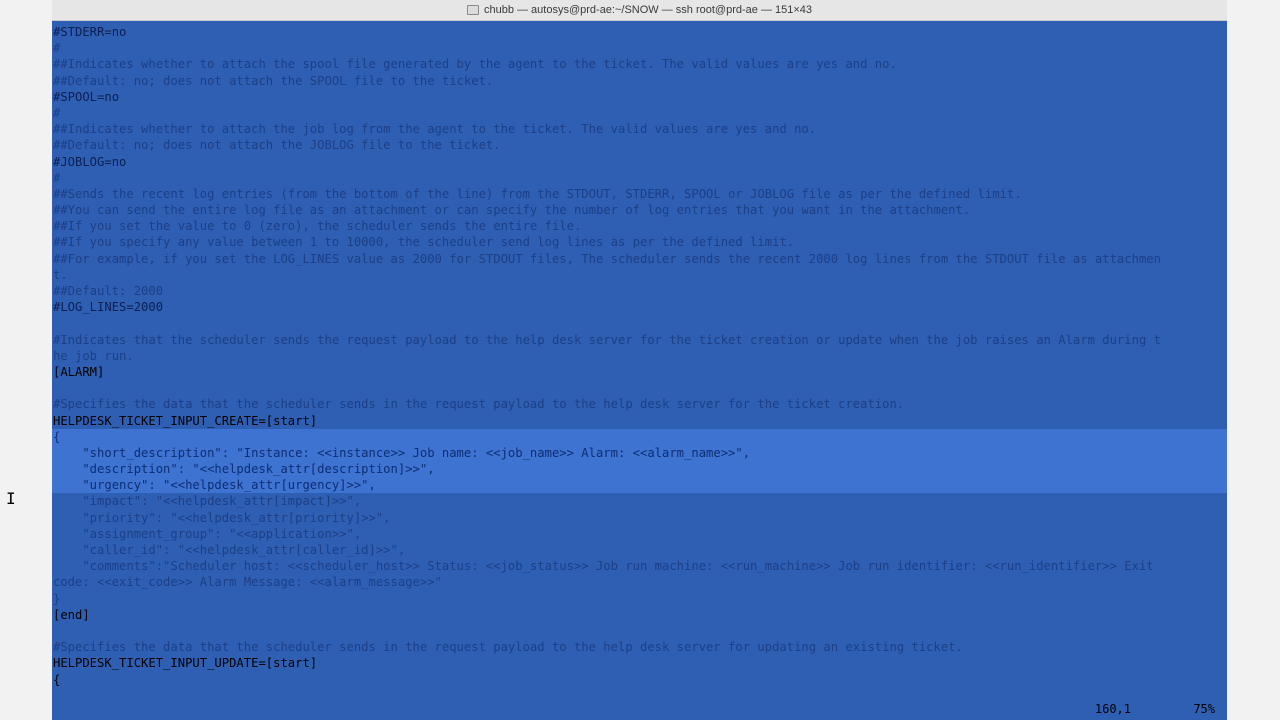 This screenshot has height=720, width=1280. What do you see at coordinates (86, 96) in the screenshot?
I see `terminal-line: #SPOOL=no` at bounding box center [86, 96].